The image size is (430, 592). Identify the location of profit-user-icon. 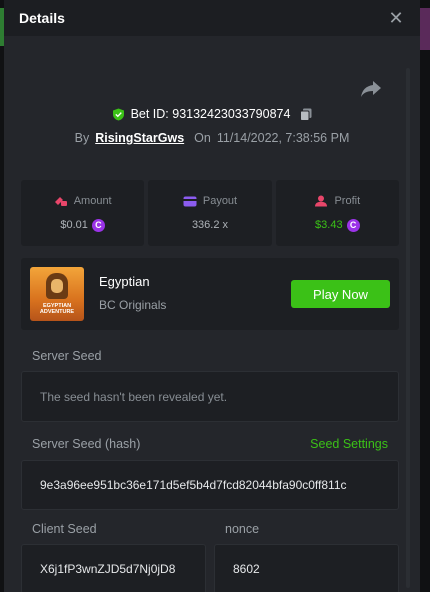
(321, 200).